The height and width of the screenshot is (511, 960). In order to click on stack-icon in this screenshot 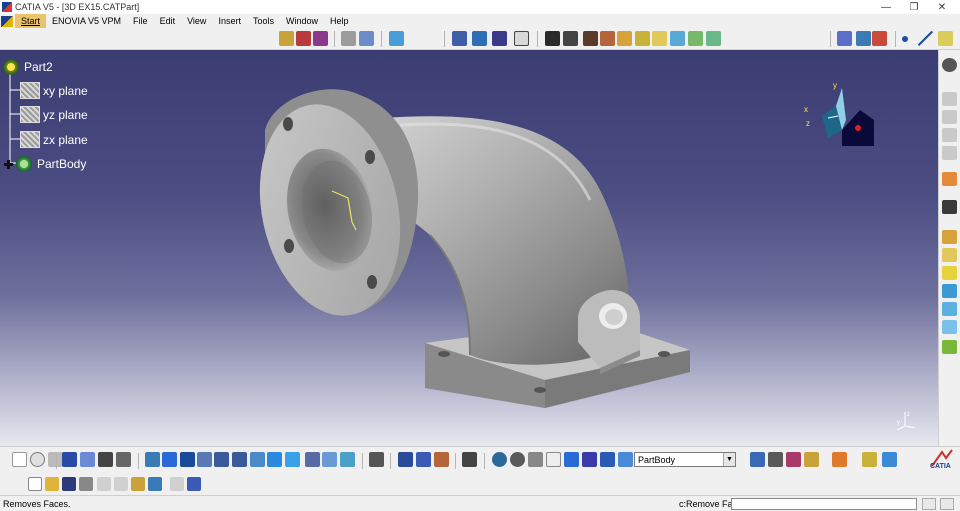, I will do `click(607, 459)`.